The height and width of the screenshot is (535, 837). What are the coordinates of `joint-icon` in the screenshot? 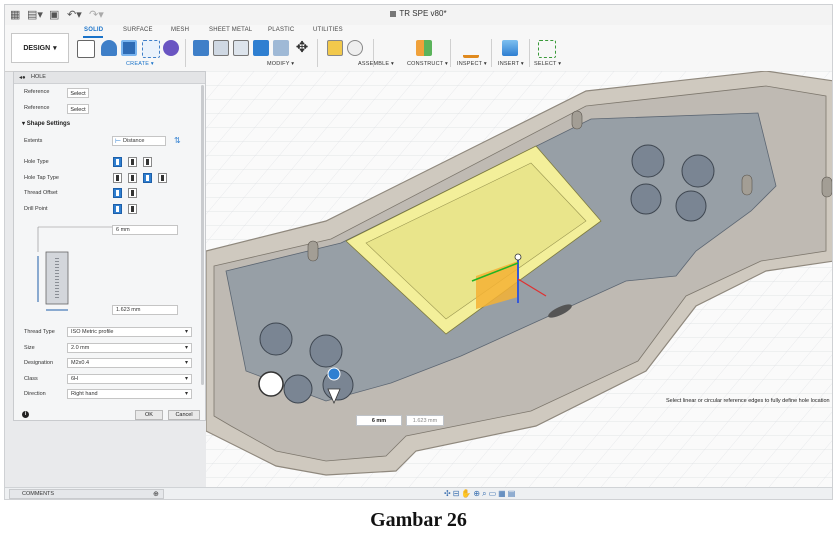 It's located at (355, 48).